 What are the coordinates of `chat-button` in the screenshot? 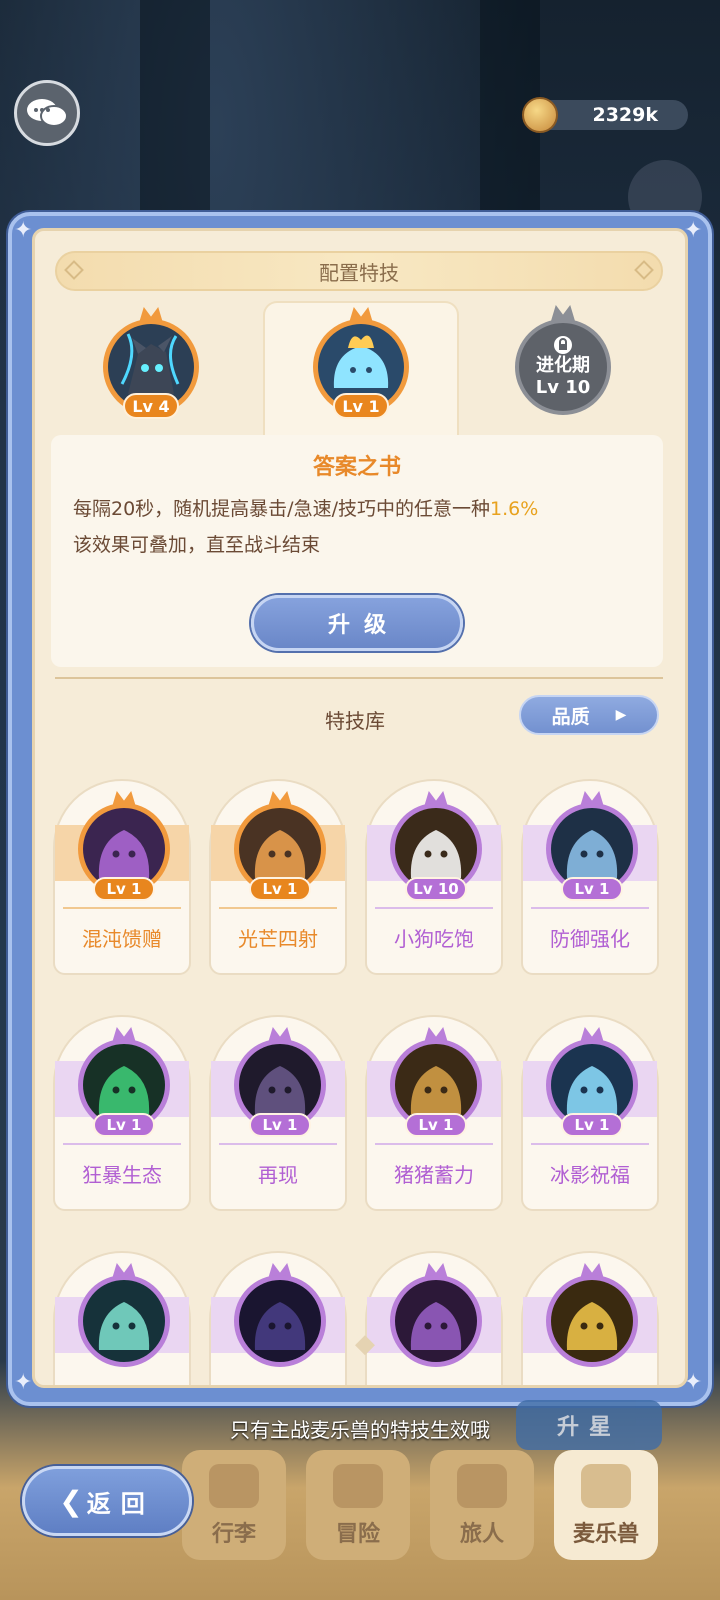 It's located at (47, 113).